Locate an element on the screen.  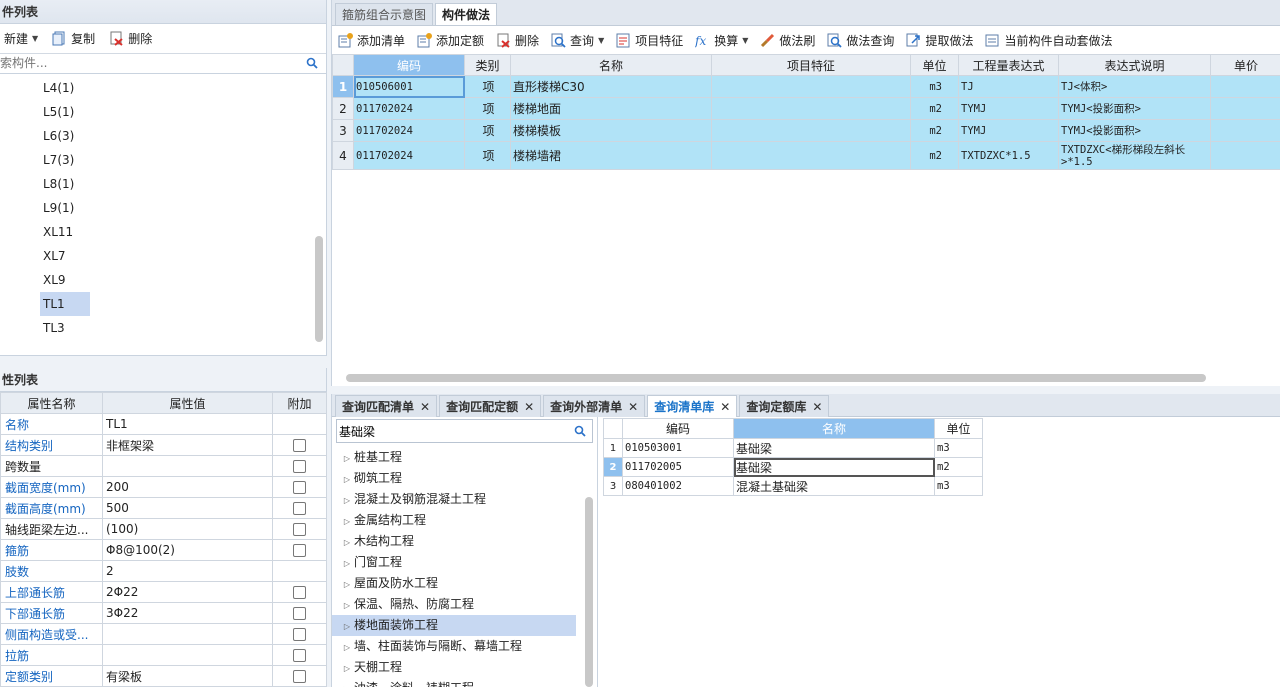
auto-apply-button: 当前构件自动套做法 is located at coordinates (1048, 40).